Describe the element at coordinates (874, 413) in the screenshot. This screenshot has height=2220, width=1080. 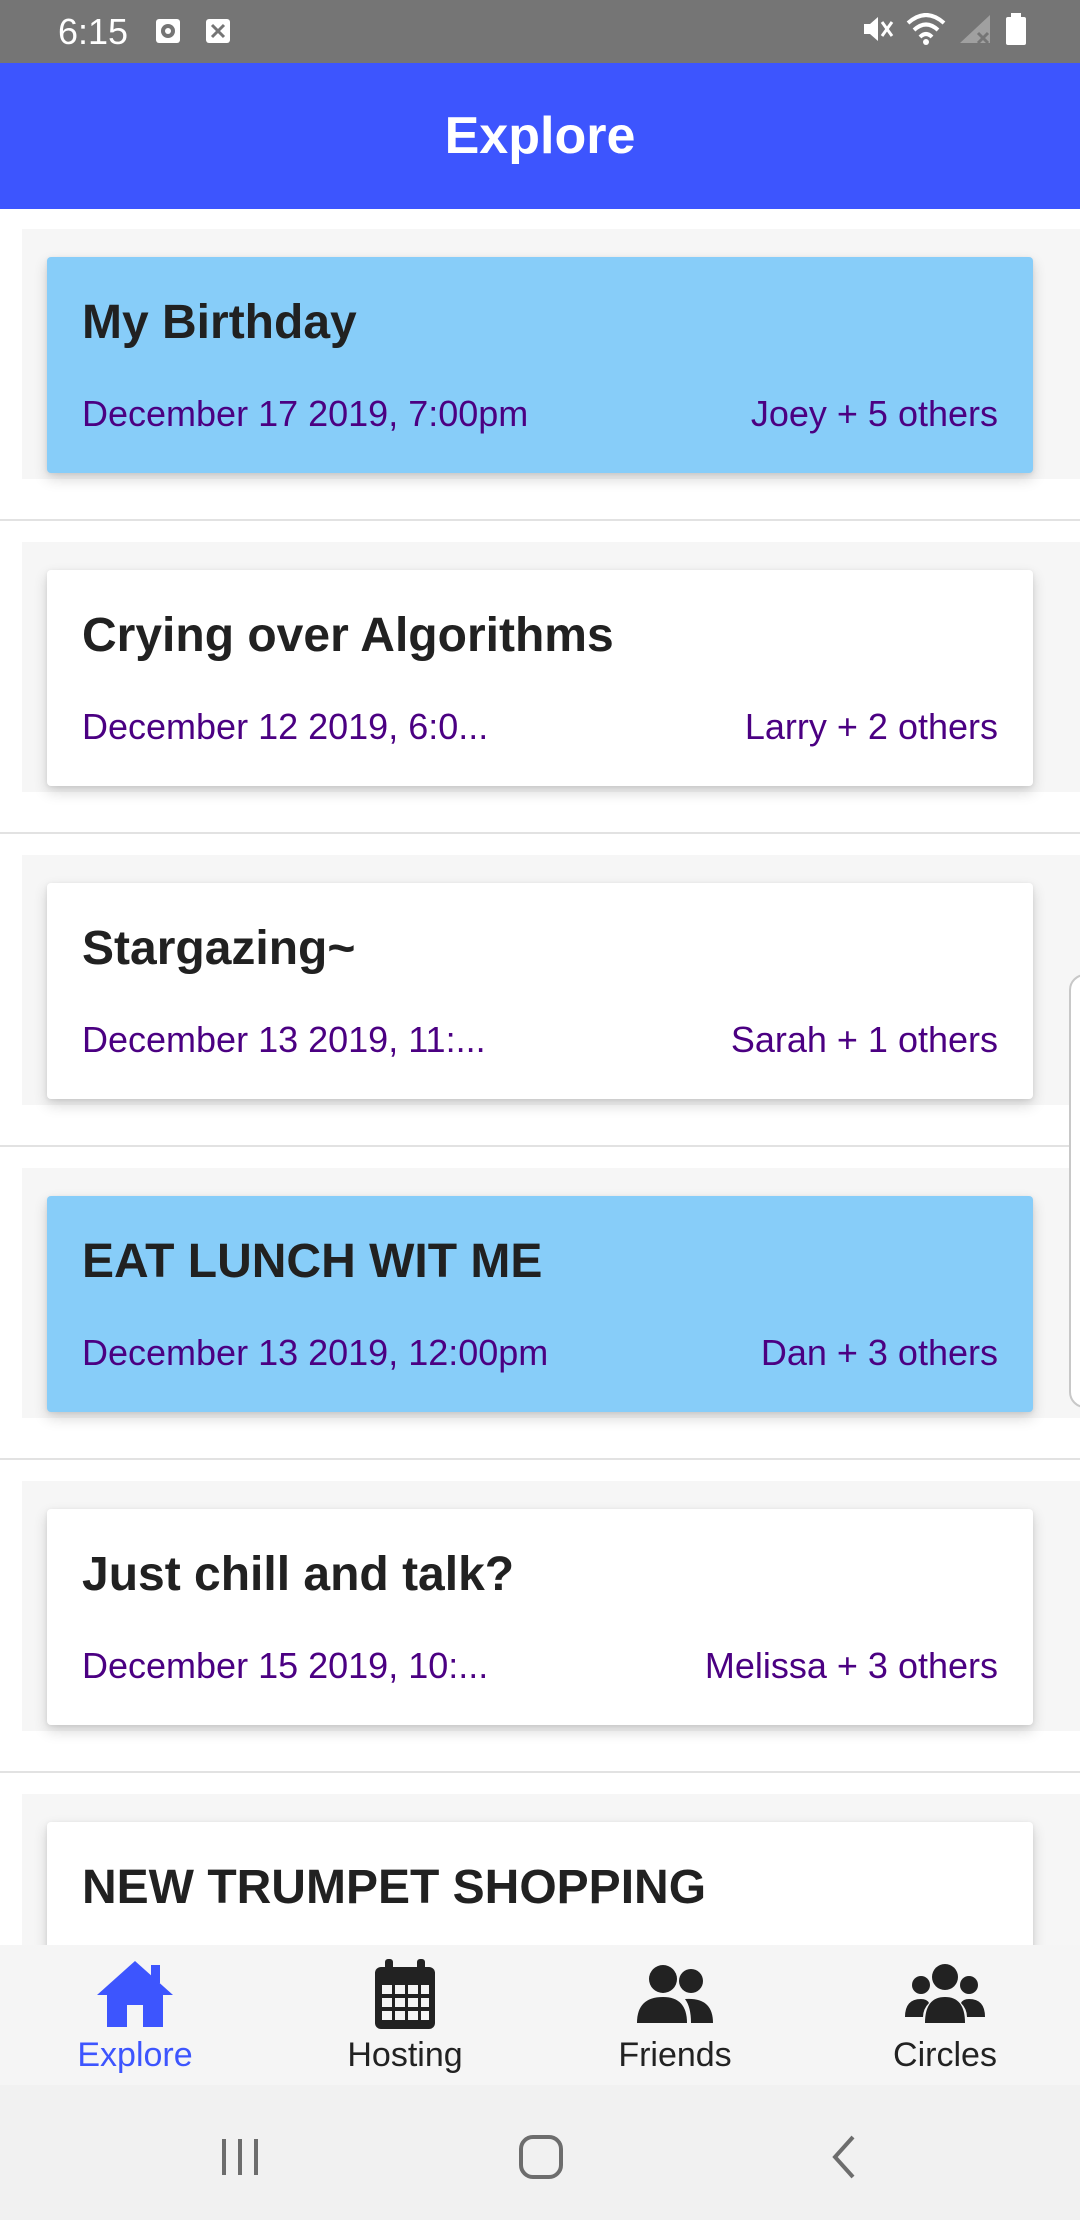
I see `event-attendees: Joey + 5 others` at that location.